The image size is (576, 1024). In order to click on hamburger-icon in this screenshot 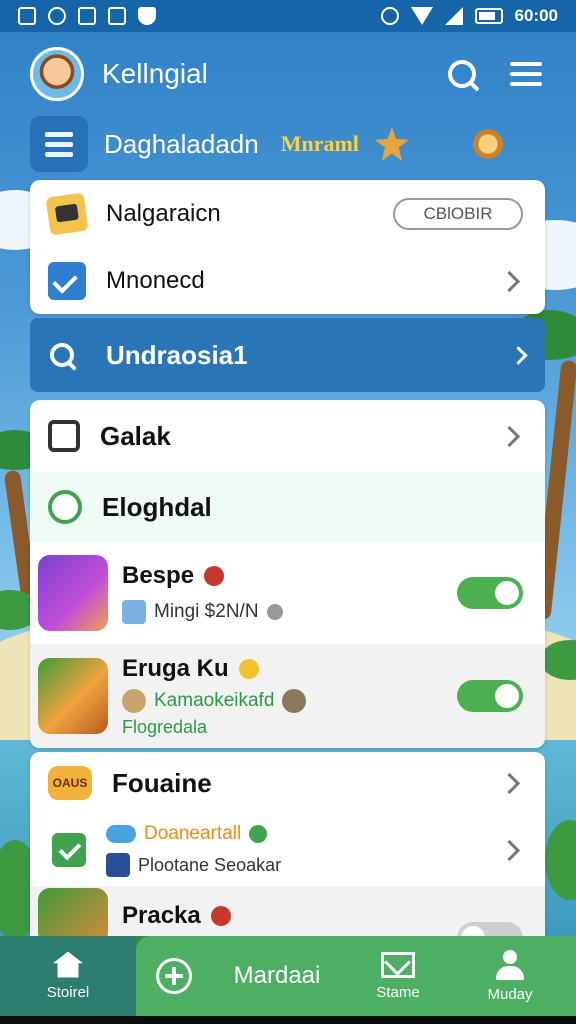, I will do `click(526, 74)`.